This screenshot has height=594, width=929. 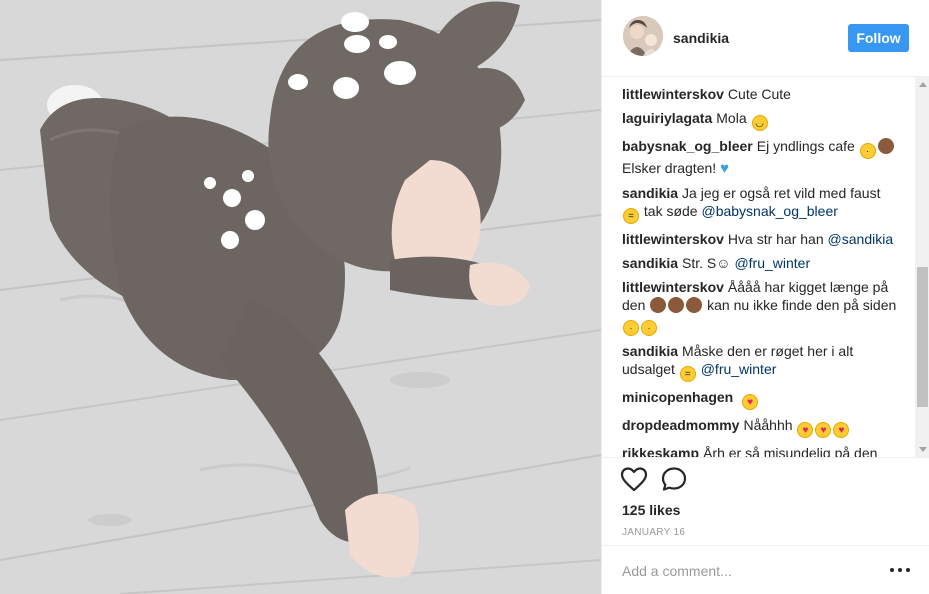 I want to click on scroll-down-arrow-icon, so click(x=922, y=449).